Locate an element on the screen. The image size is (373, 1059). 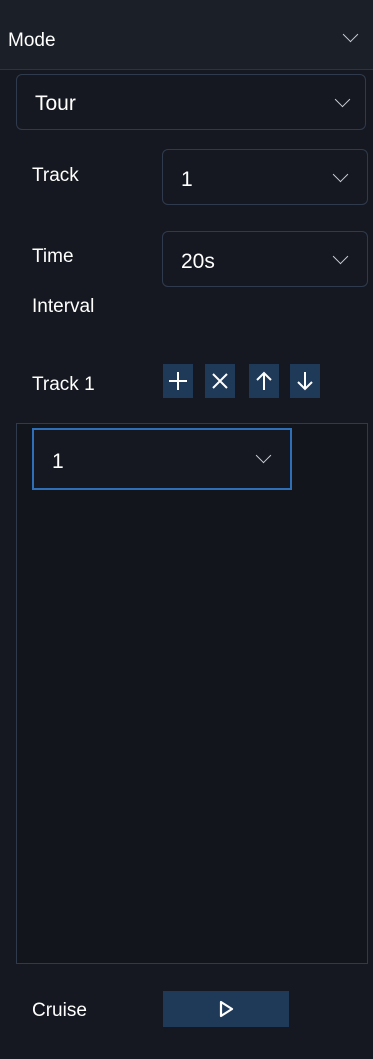
cruise-play-button is located at coordinates (226, 1009).